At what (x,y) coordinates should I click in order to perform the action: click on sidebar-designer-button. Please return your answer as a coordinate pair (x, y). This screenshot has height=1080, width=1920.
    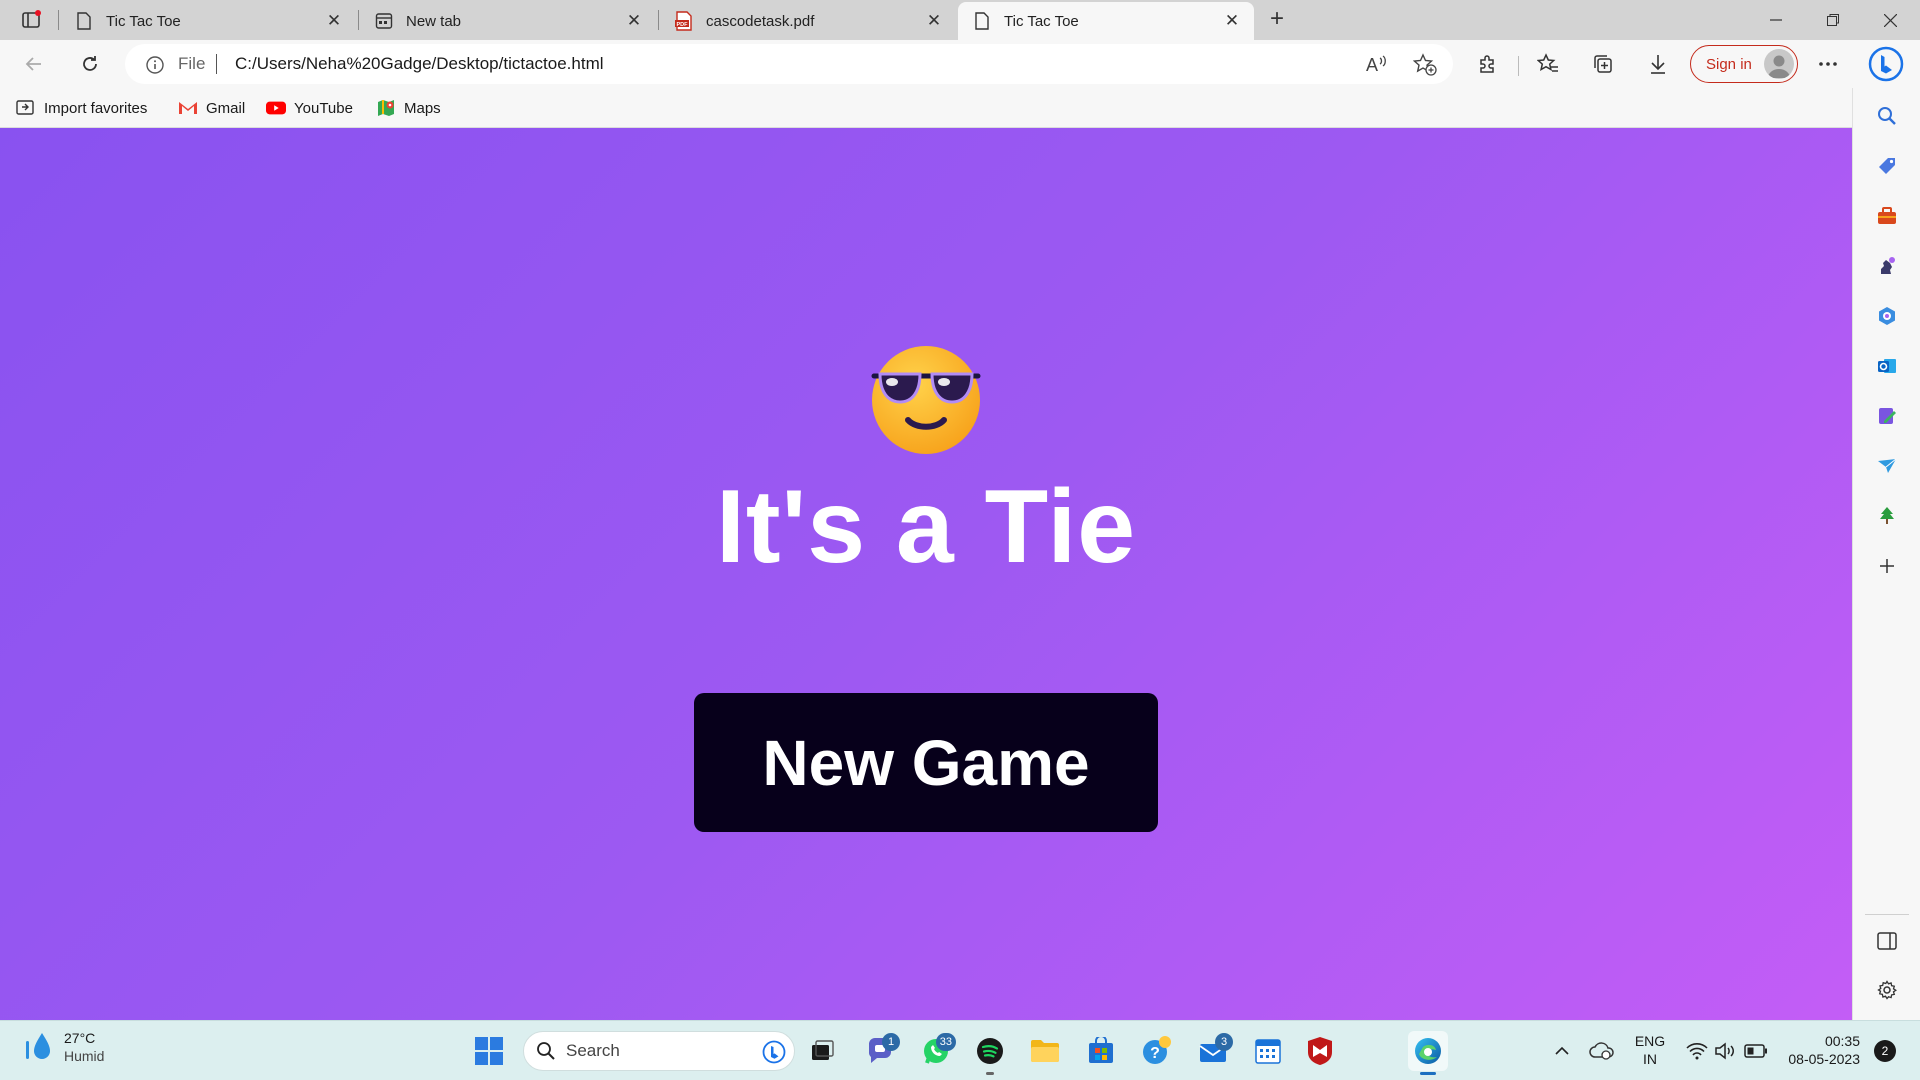
    Looking at the image, I should click on (1887, 416).